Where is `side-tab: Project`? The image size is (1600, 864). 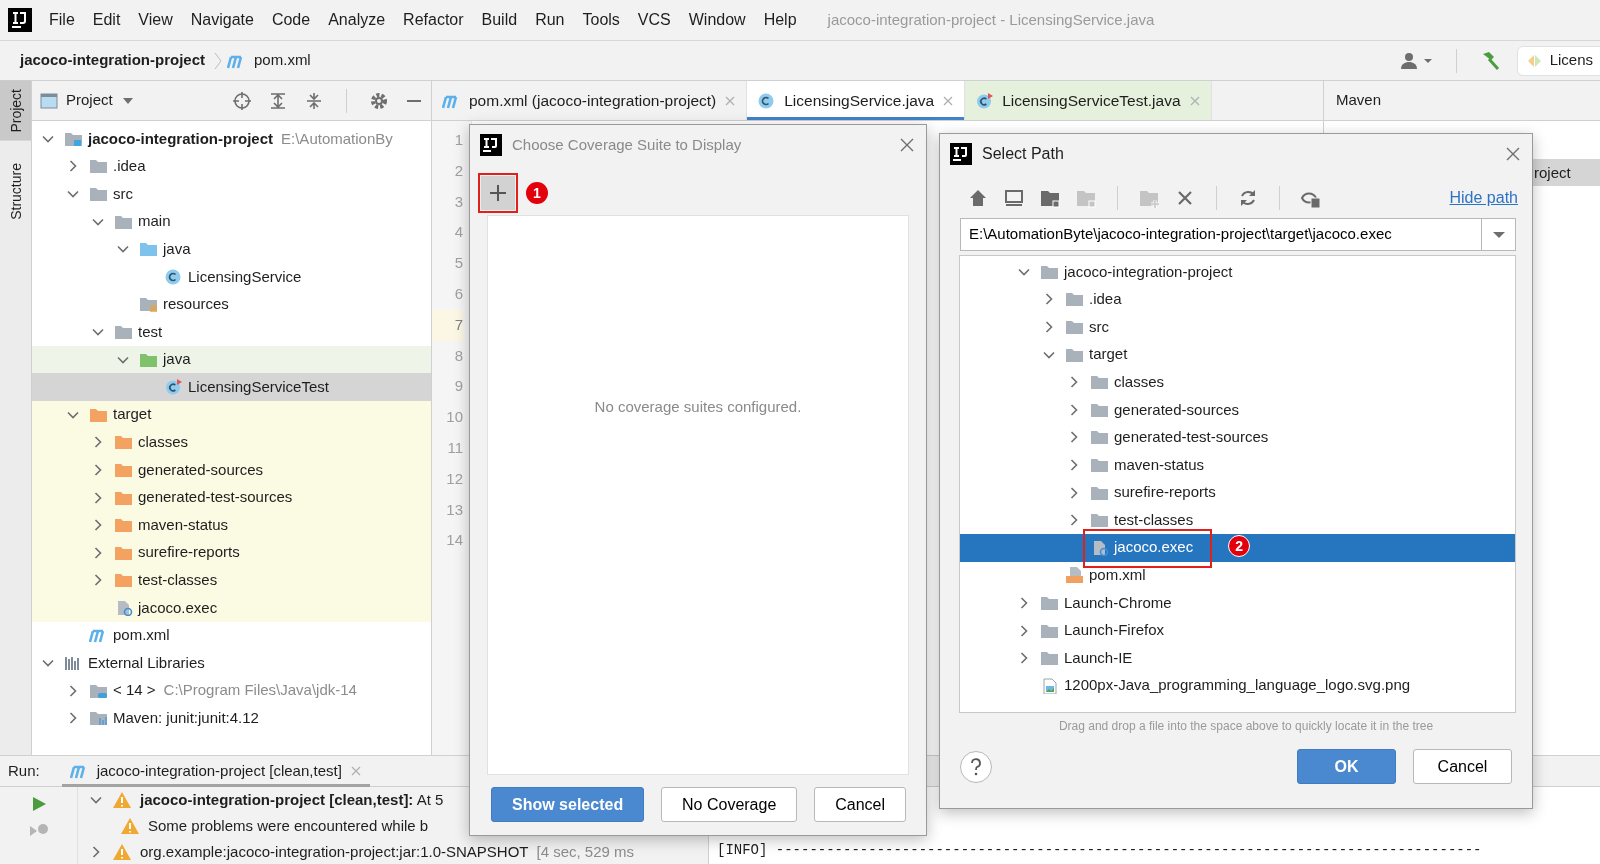
side-tab: Project is located at coordinates (15, 111).